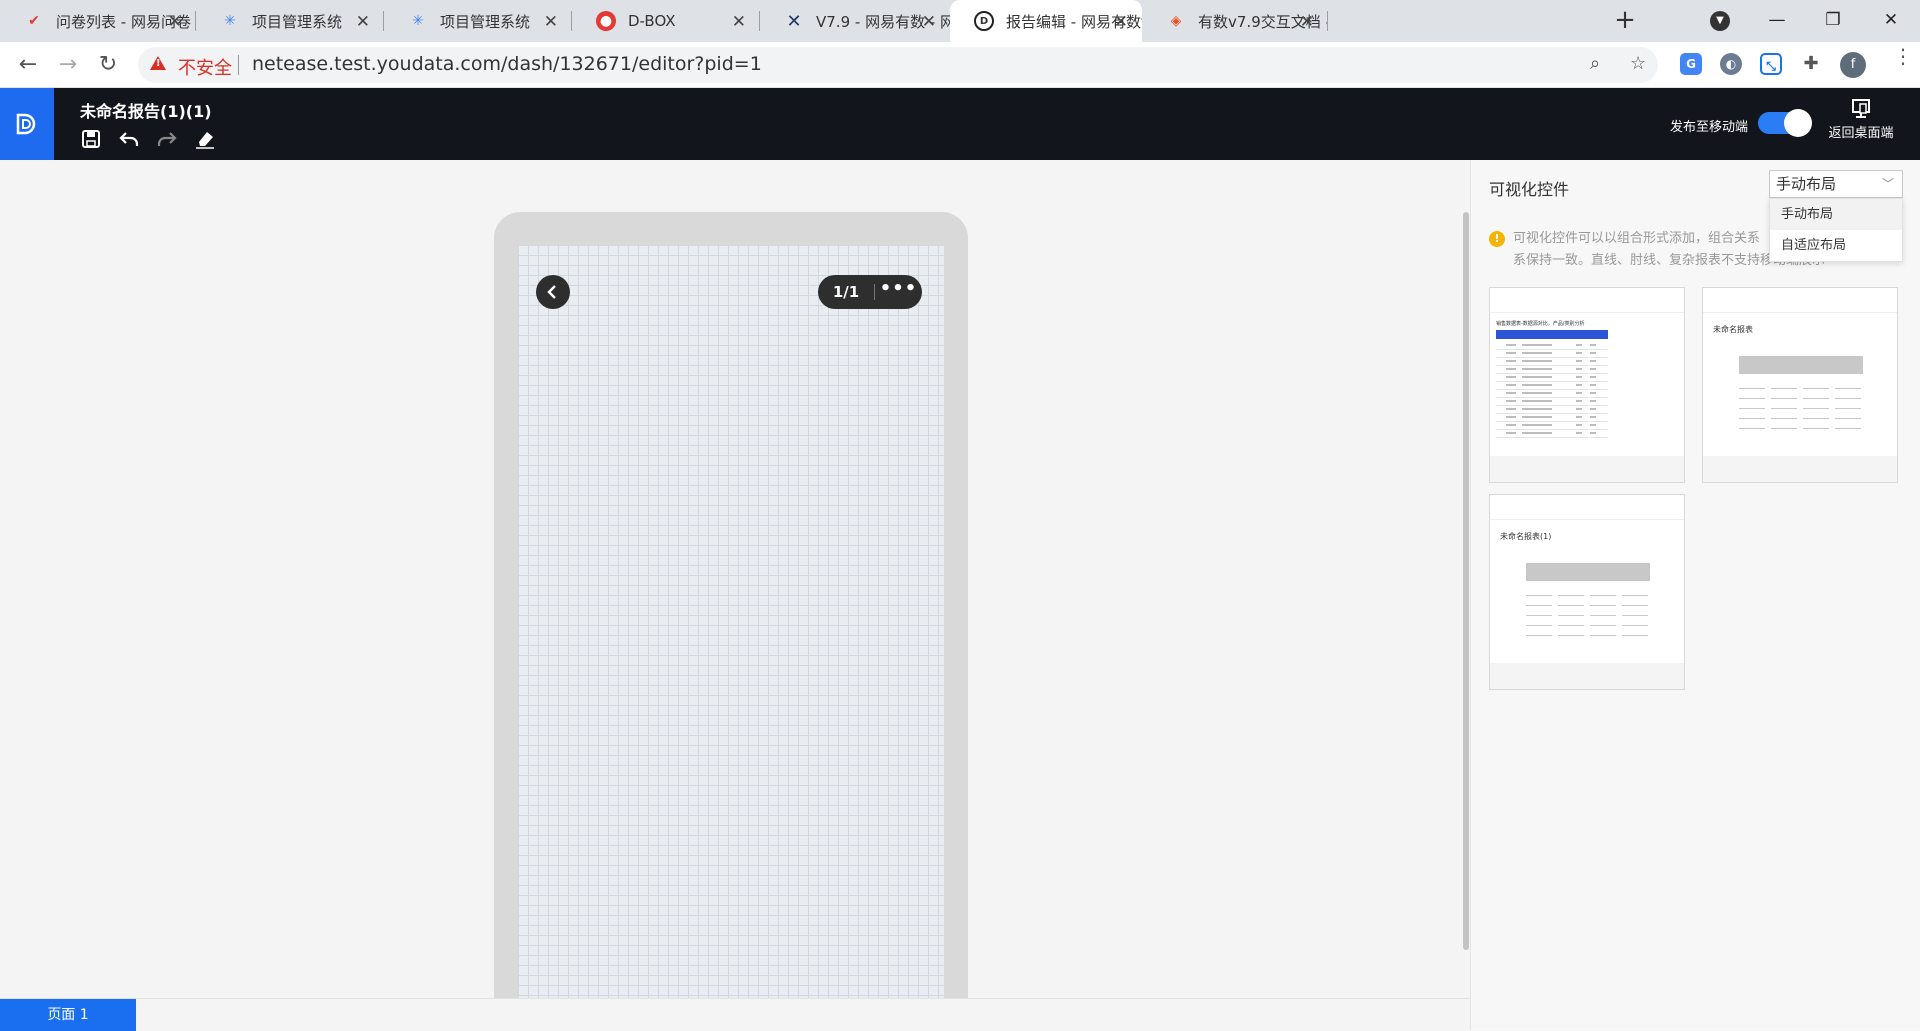  I want to click on layout-option-manual: 手动布局, so click(1836, 214).